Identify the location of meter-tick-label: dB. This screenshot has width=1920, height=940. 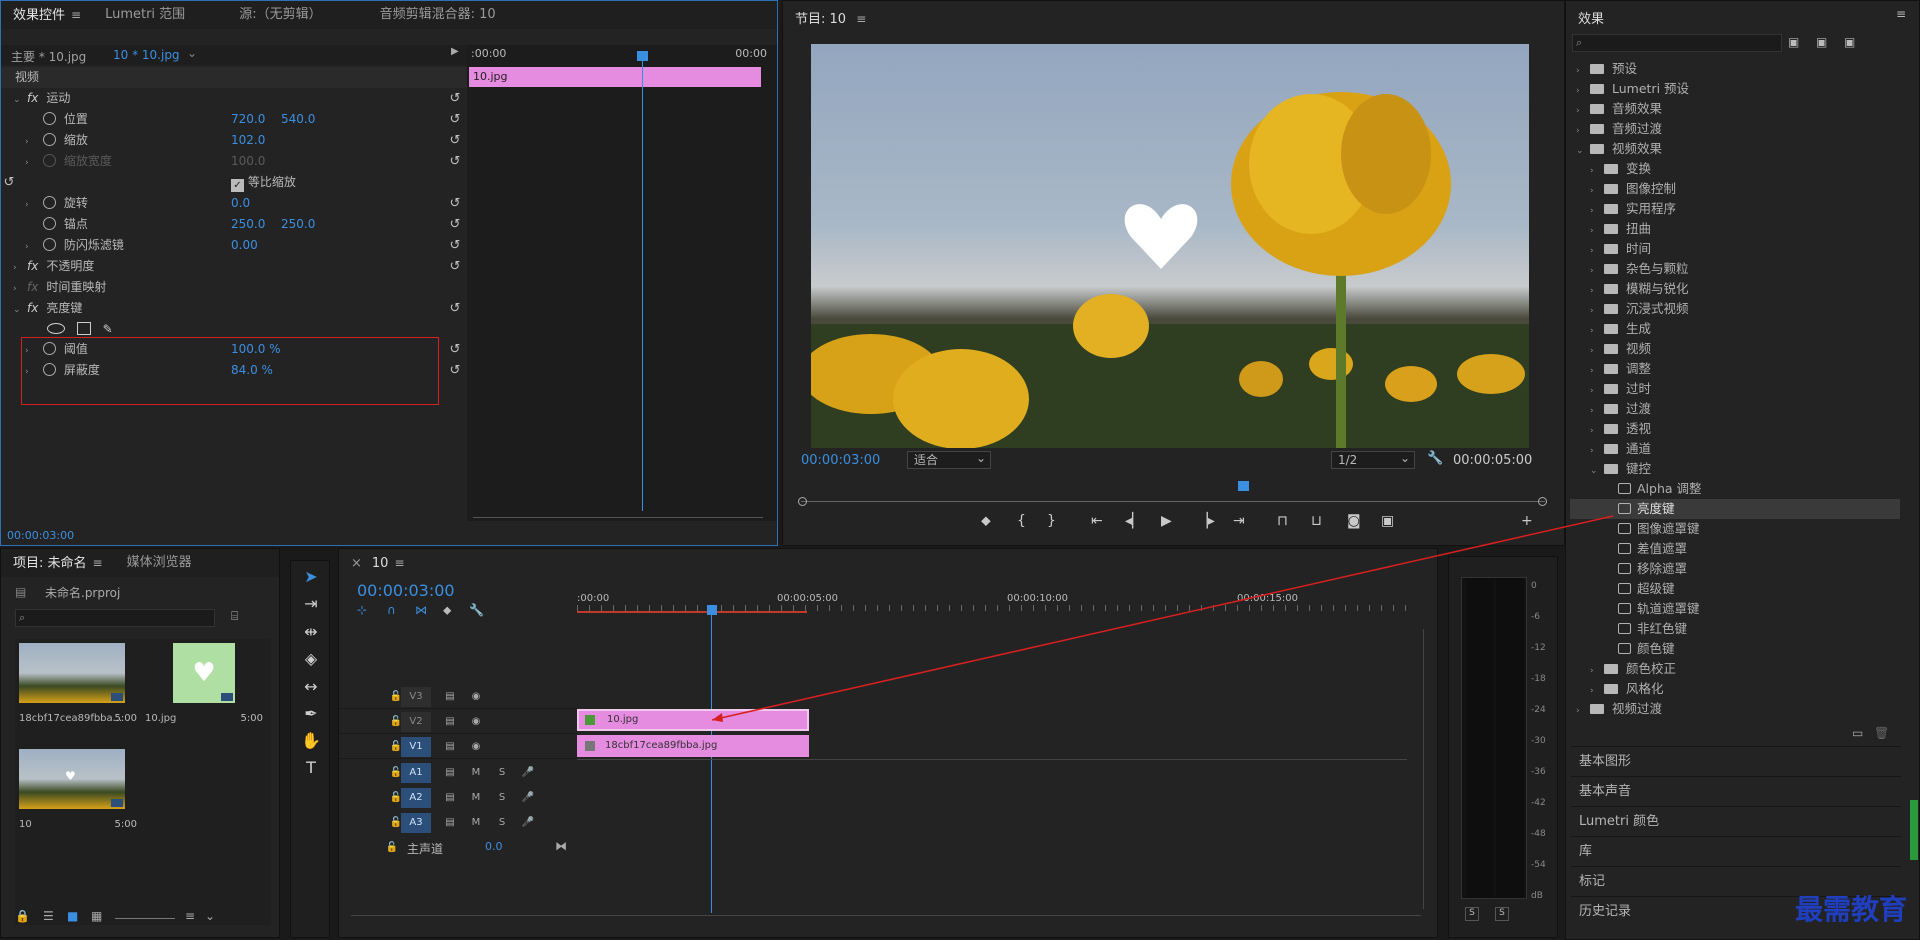
(1537, 896).